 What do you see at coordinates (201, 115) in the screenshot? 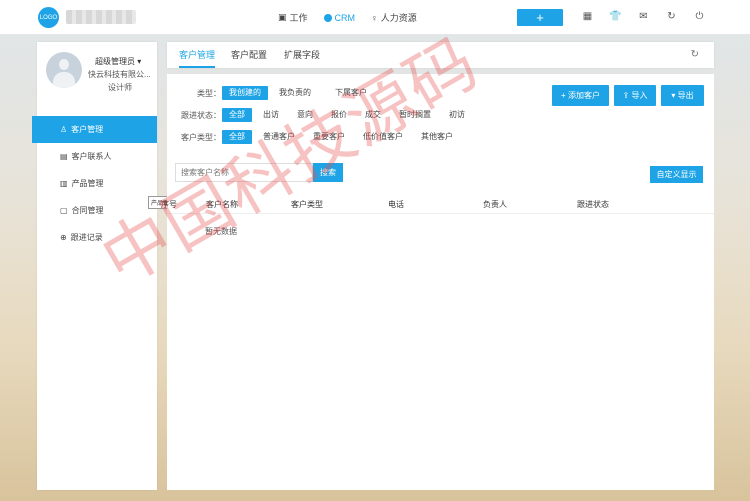
I see `filter-status-label: 跟进状态：` at bounding box center [201, 115].